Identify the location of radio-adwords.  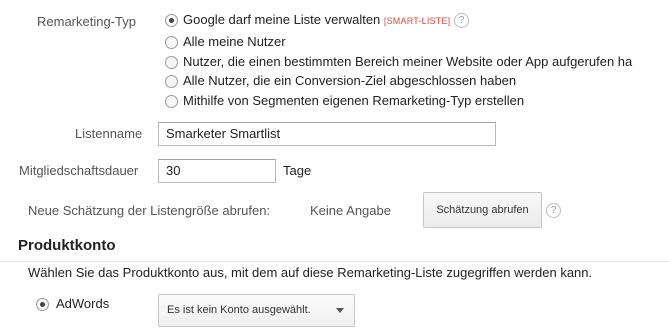
(42, 304).